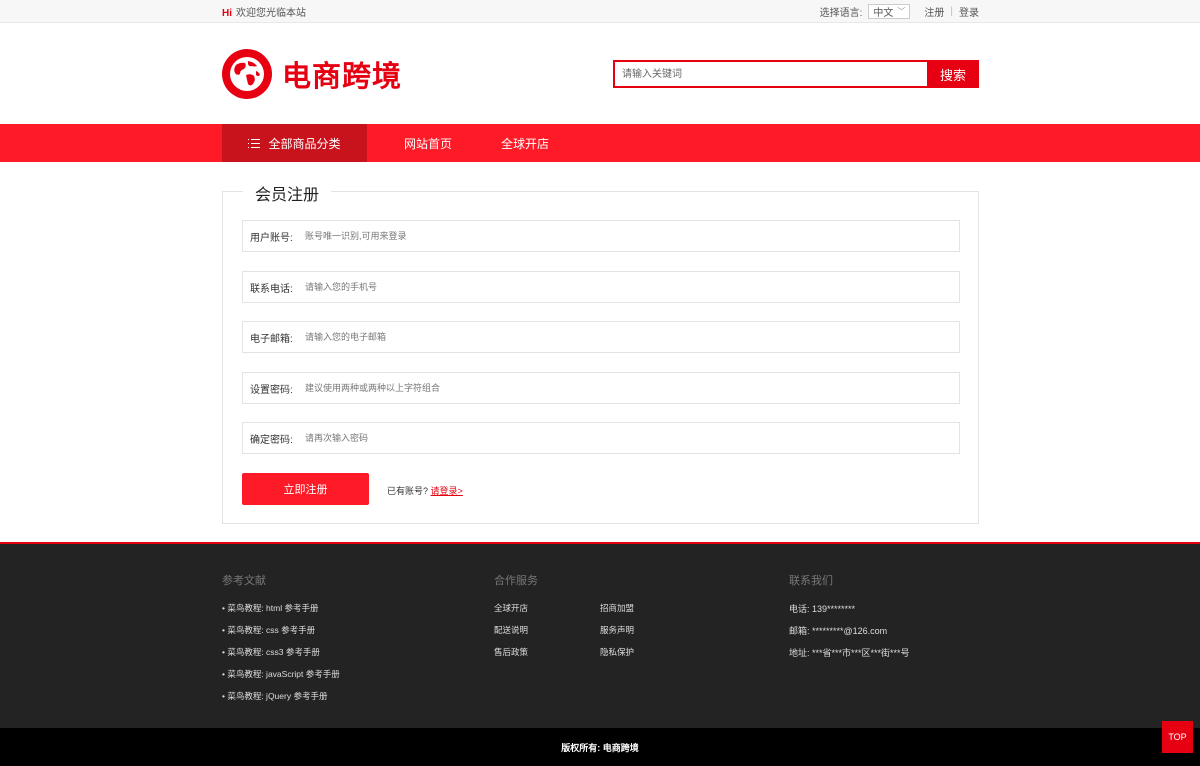 This screenshot has width=1200, height=766. Describe the element at coordinates (287, 193) in the screenshot. I see `panel-title: 会员注册` at that location.